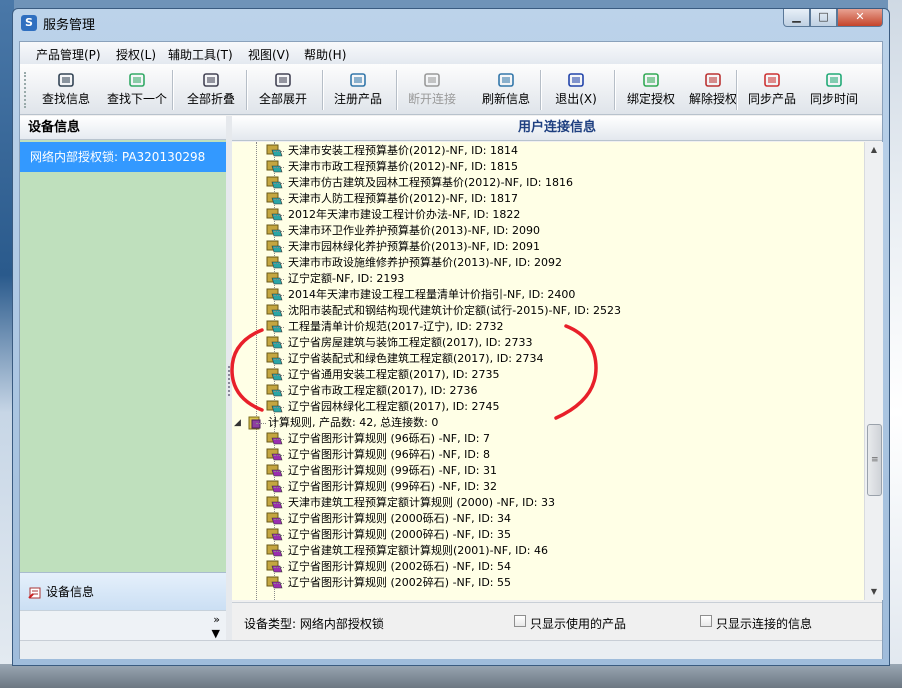 The height and width of the screenshot is (688, 902). Describe the element at coordinates (422, 502) in the screenshot. I see `tree-node-label: 天津市建筑工程预算定额计算规则 (2000) -NF, ID: 33` at that location.